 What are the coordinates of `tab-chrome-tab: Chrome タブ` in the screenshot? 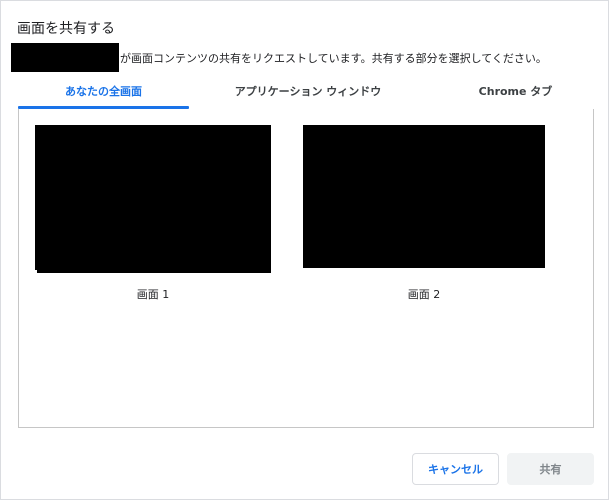 It's located at (515, 94).